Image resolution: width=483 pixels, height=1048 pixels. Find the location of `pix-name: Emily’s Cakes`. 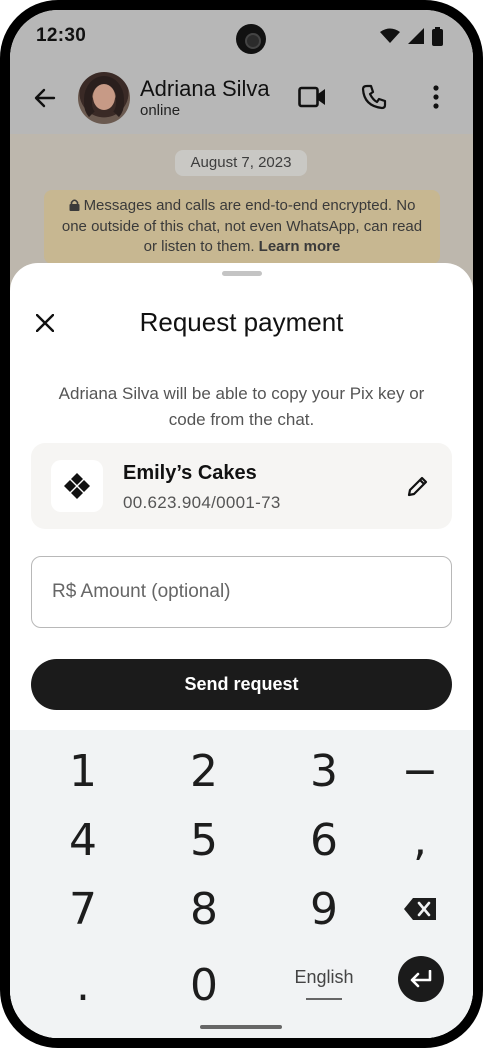

pix-name: Emily’s Cakes is located at coordinates (190, 473).